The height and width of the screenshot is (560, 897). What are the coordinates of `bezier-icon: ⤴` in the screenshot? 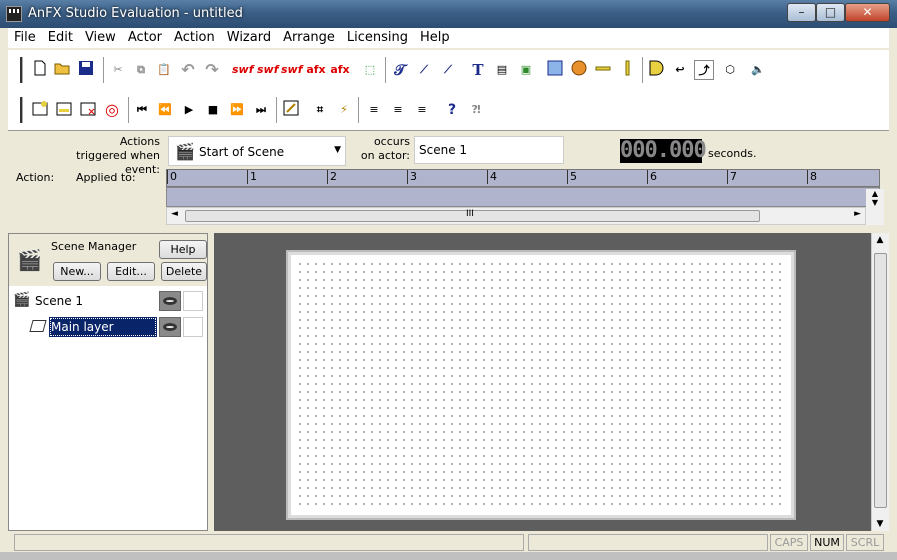 It's located at (704, 70).